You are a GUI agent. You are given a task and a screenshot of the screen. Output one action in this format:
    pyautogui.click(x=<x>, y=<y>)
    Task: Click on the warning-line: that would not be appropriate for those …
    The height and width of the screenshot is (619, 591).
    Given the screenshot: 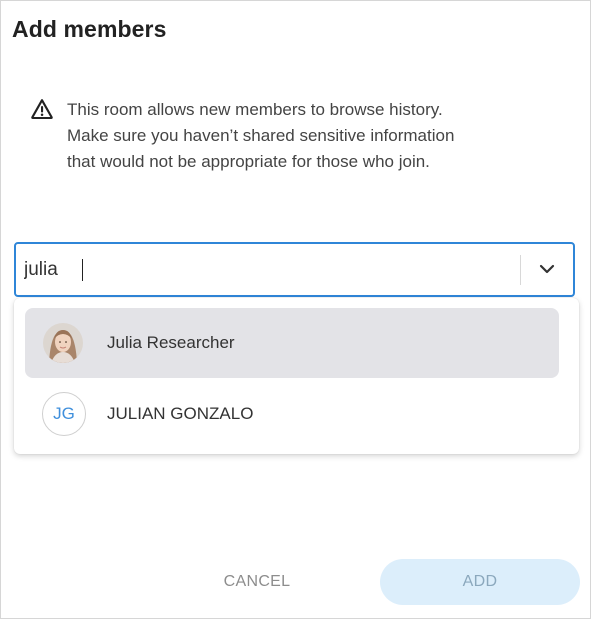 What is the action you would take?
    pyautogui.click(x=248, y=161)
    